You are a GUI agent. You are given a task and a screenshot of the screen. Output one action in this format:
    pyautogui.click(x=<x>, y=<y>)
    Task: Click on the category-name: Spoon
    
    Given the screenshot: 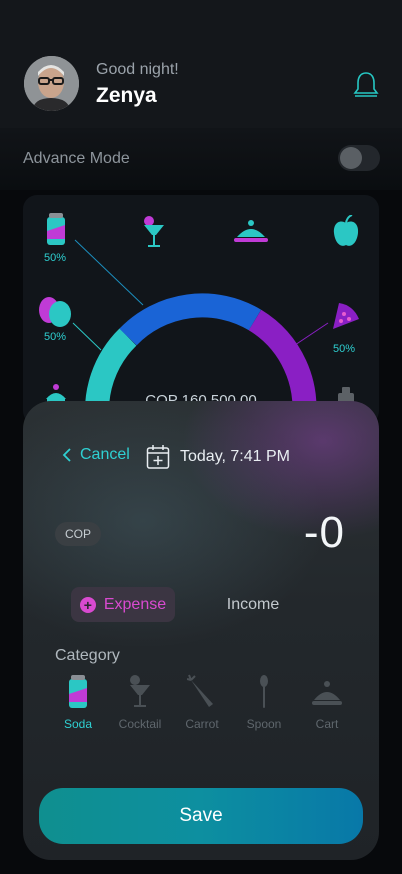 What is the action you would take?
    pyautogui.click(x=264, y=724)
    